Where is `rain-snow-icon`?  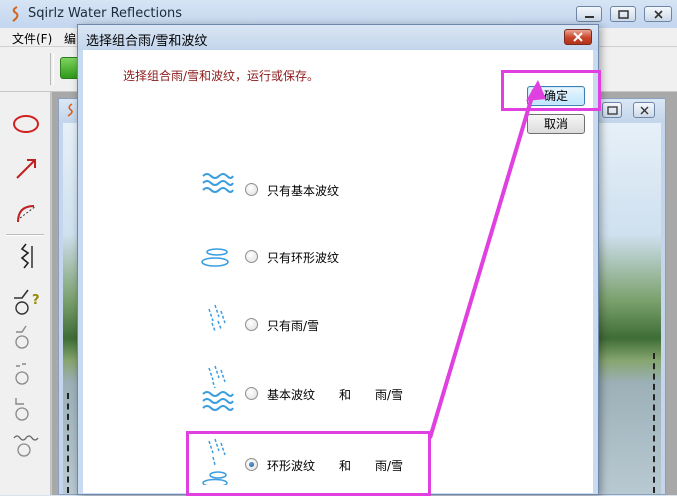
rain-snow-icon is located at coordinates (217, 318).